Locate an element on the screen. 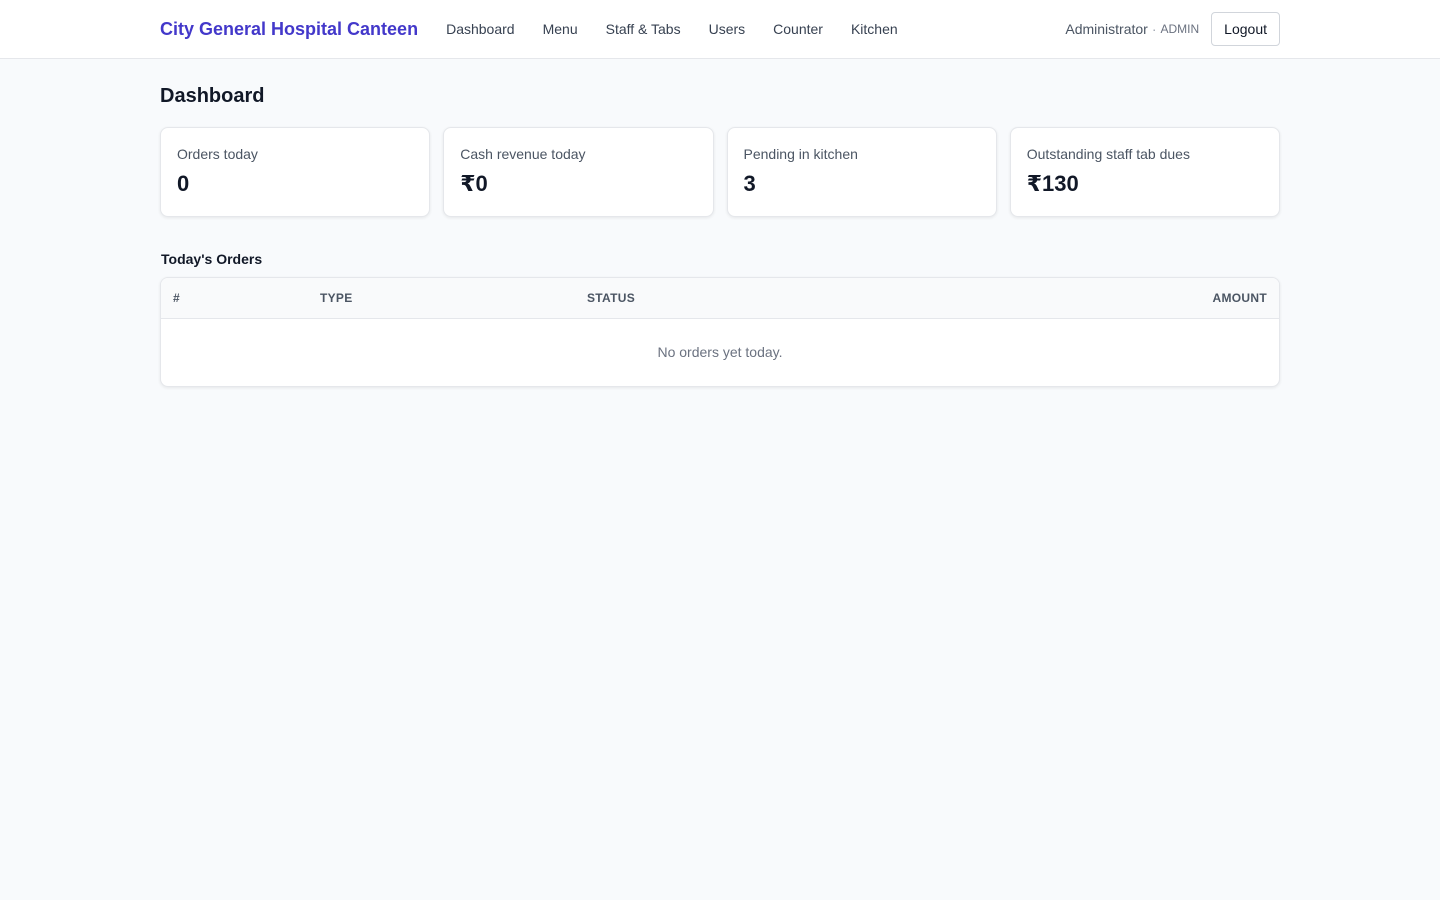 This screenshot has width=1440, height=900. stat-value: 3 is located at coordinates (749, 183).